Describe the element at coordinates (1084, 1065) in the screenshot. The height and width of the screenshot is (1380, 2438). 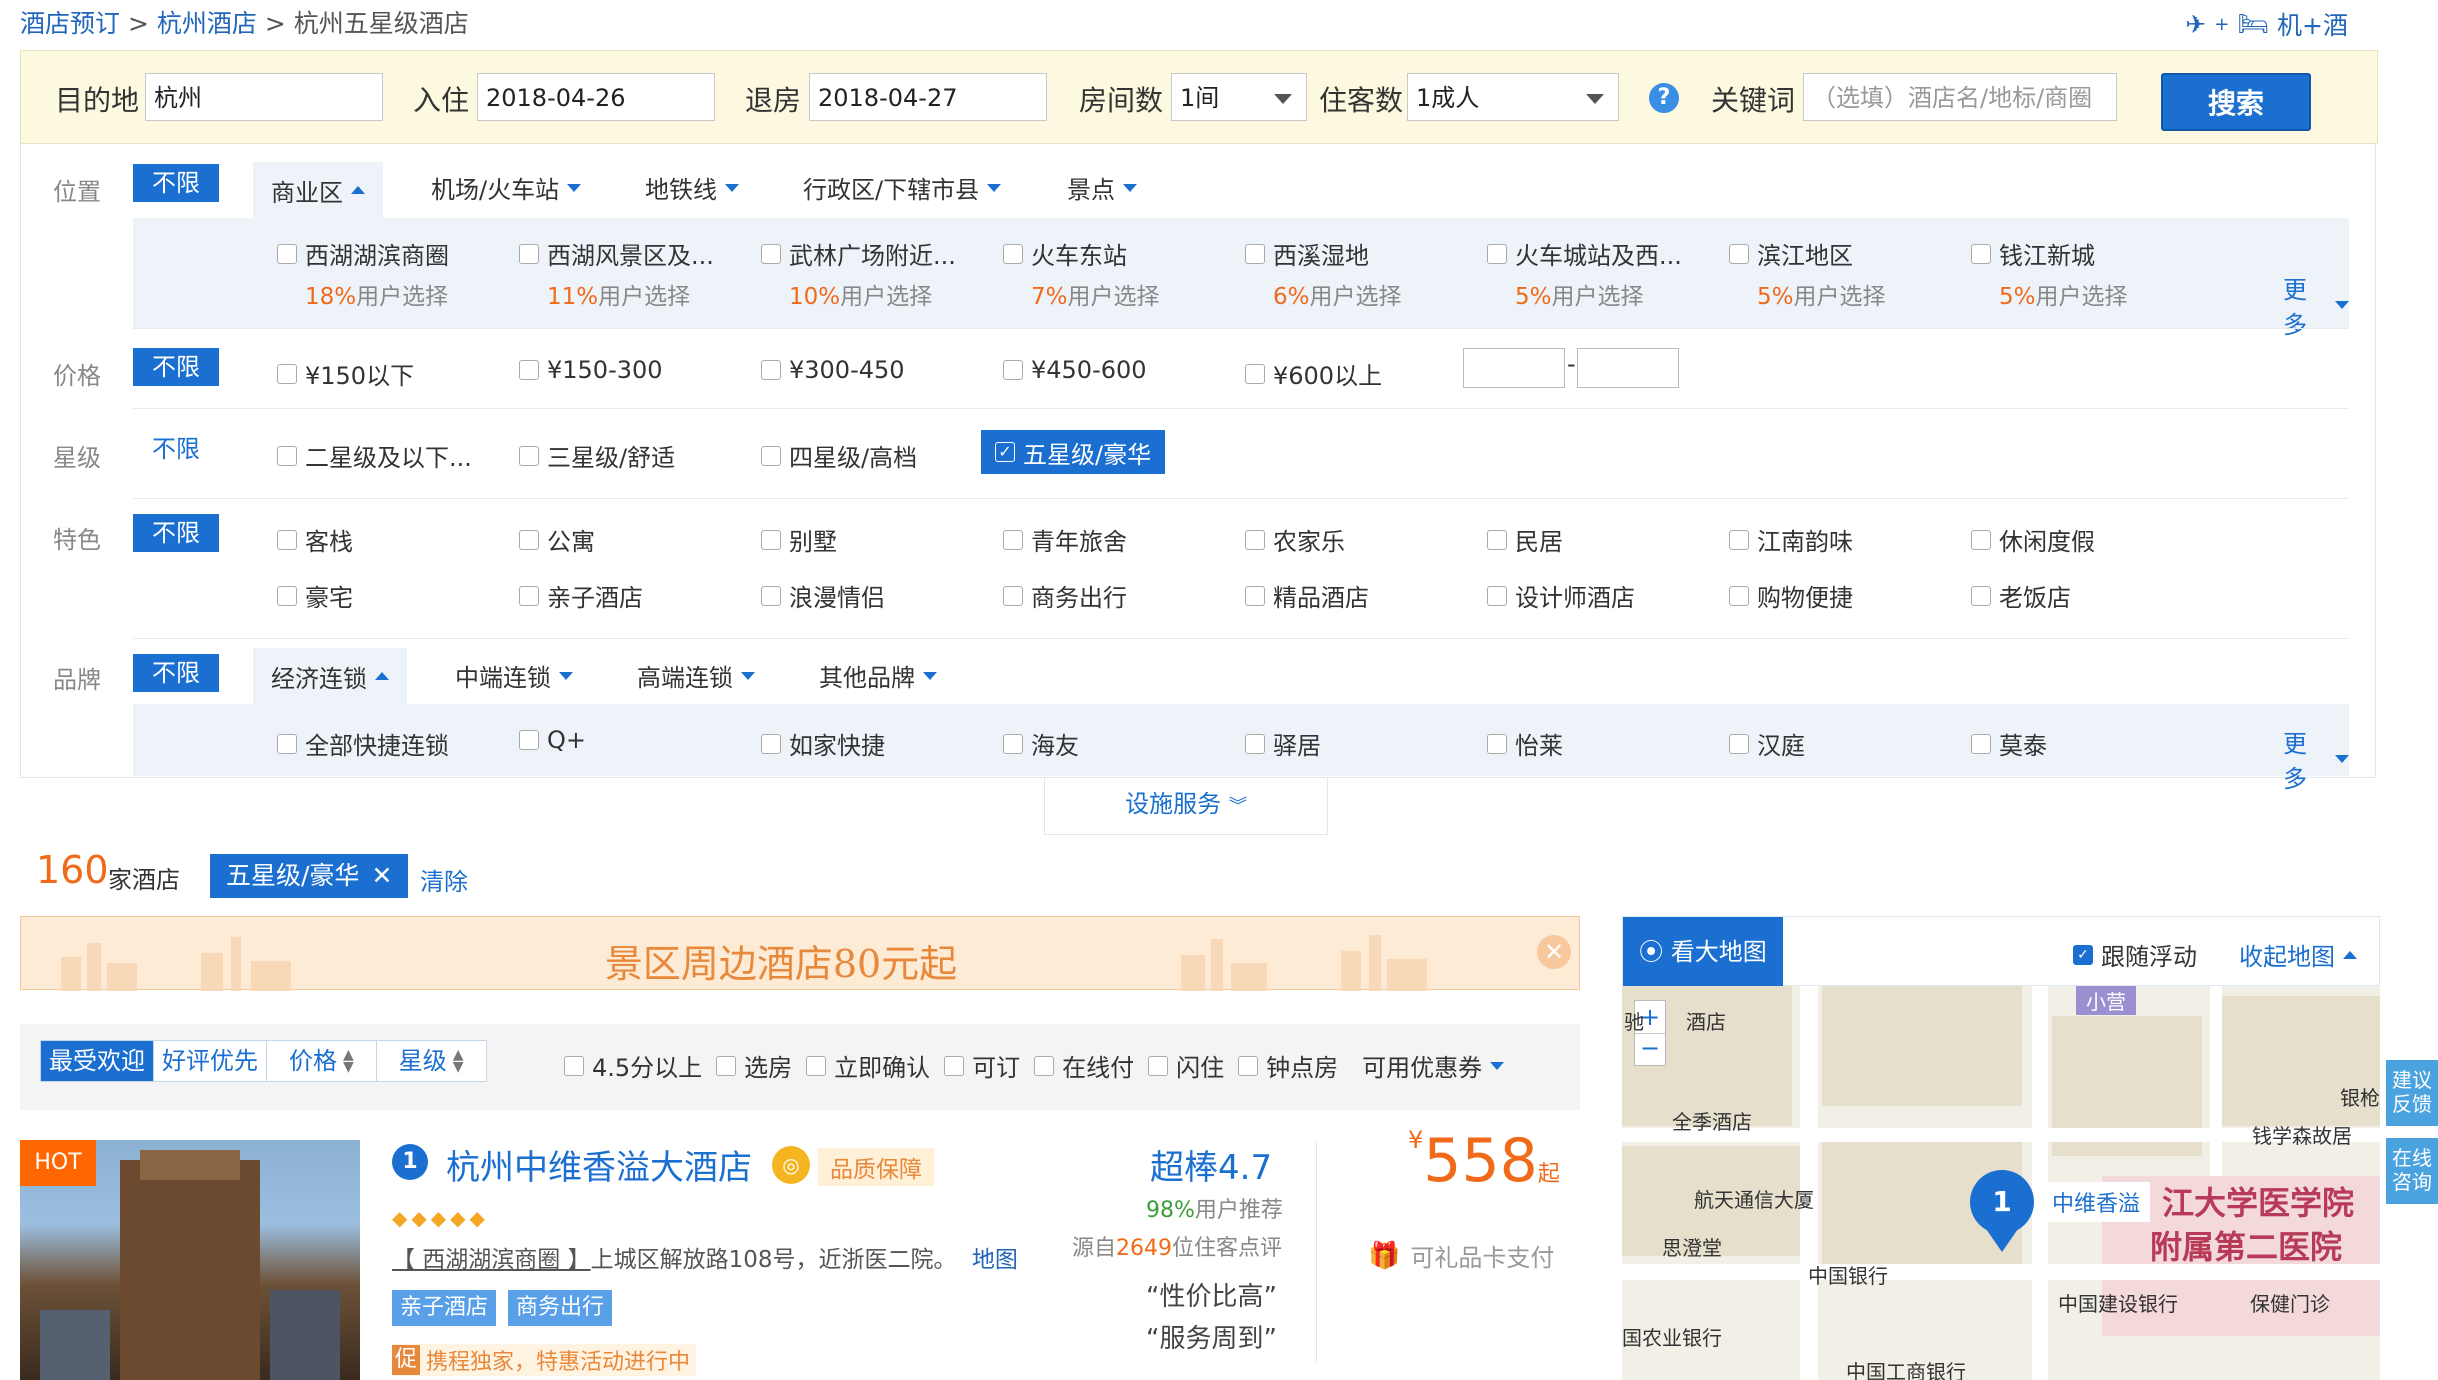
I see `quick-filter: 在线付` at that location.